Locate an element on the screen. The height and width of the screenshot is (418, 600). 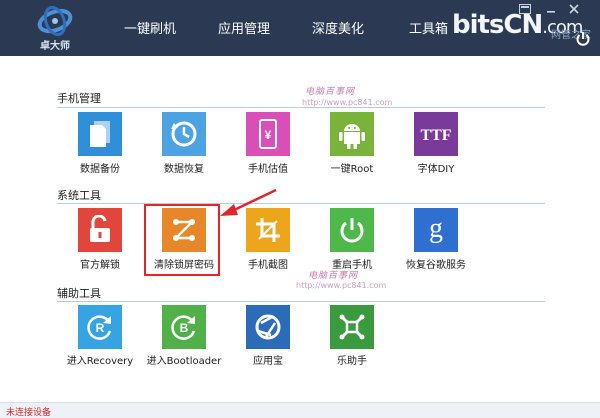
svg-text: TTF is located at coordinates (435, 135).